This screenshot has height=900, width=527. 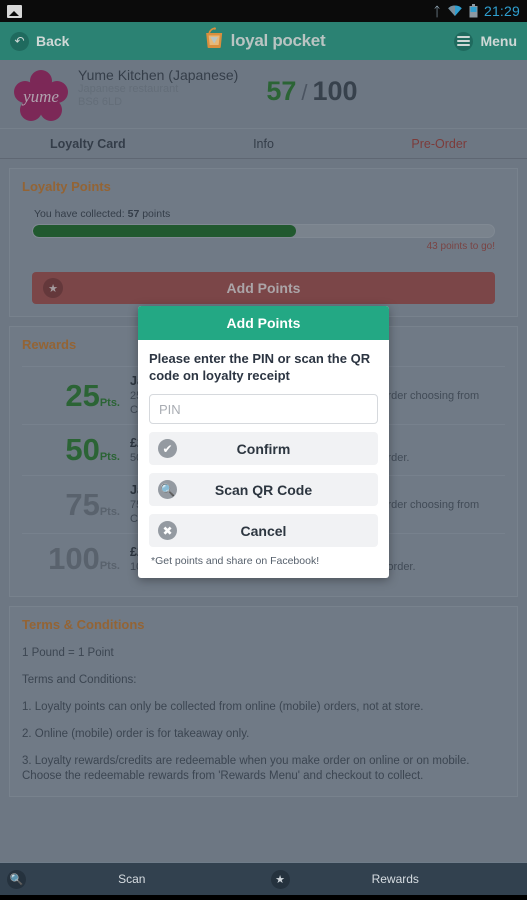 What do you see at coordinates (88, 143) in the screenshot?
I see `tab-loyalty-card: Loyalty Card` at bounding box center [88, 143].